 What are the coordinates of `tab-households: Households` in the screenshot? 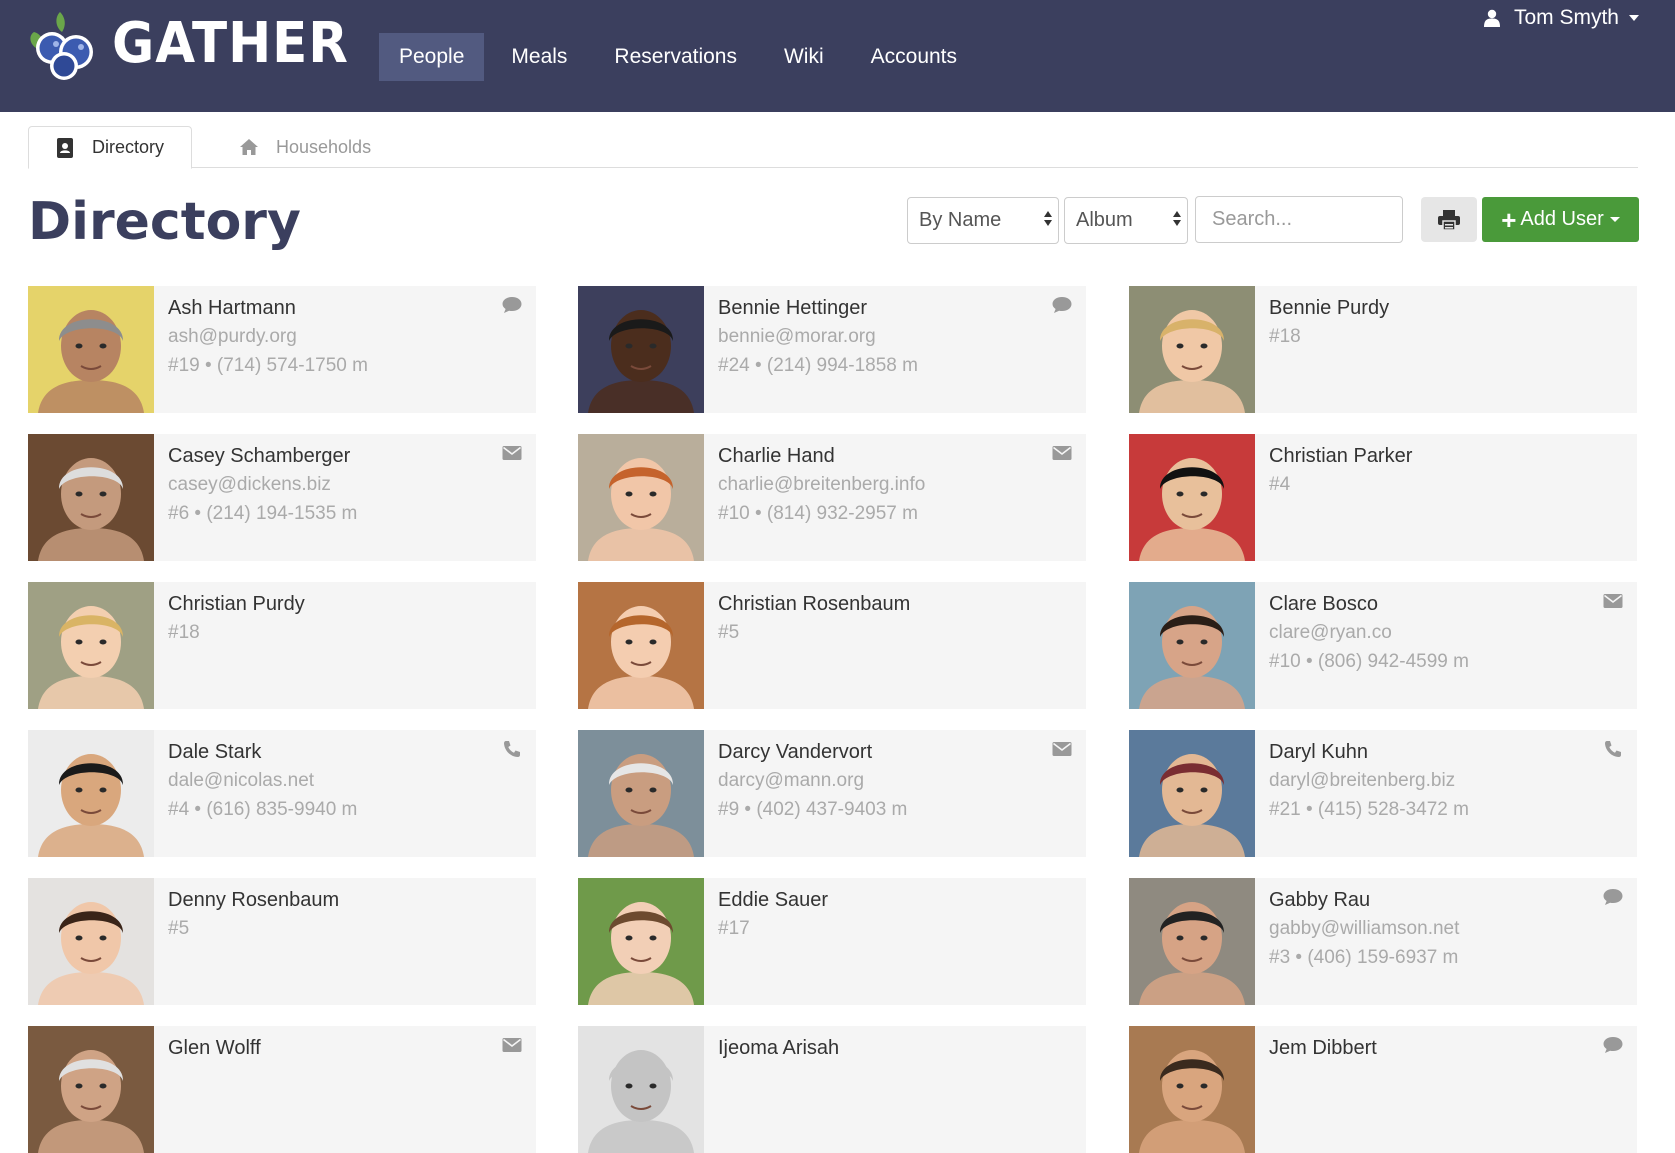 It's located at (305, 147).